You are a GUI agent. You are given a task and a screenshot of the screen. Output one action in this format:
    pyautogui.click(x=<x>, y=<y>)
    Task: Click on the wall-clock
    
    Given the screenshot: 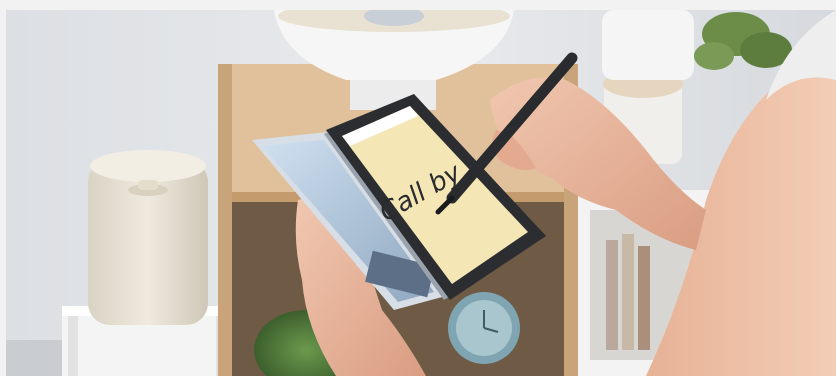 What is the action you would take?
    pyautogui.click(x=484, y=328)
    